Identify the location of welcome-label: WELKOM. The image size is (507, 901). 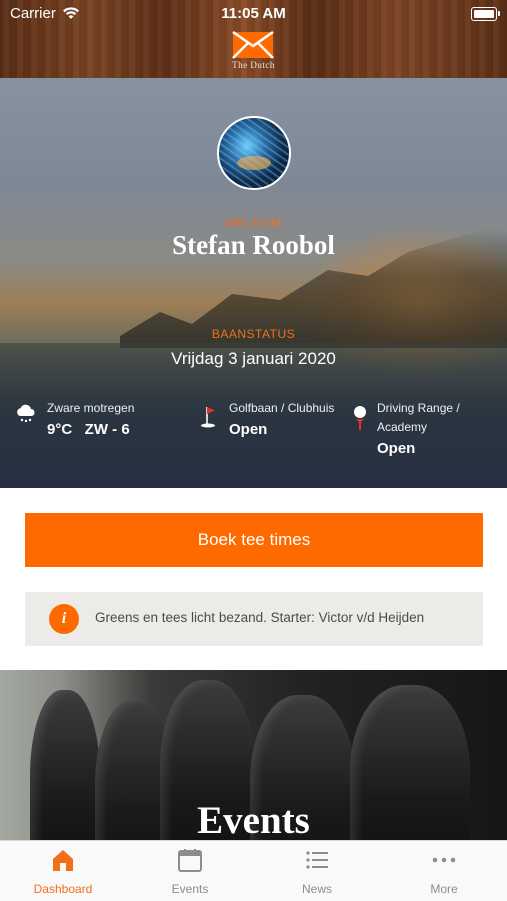
(253, 223).